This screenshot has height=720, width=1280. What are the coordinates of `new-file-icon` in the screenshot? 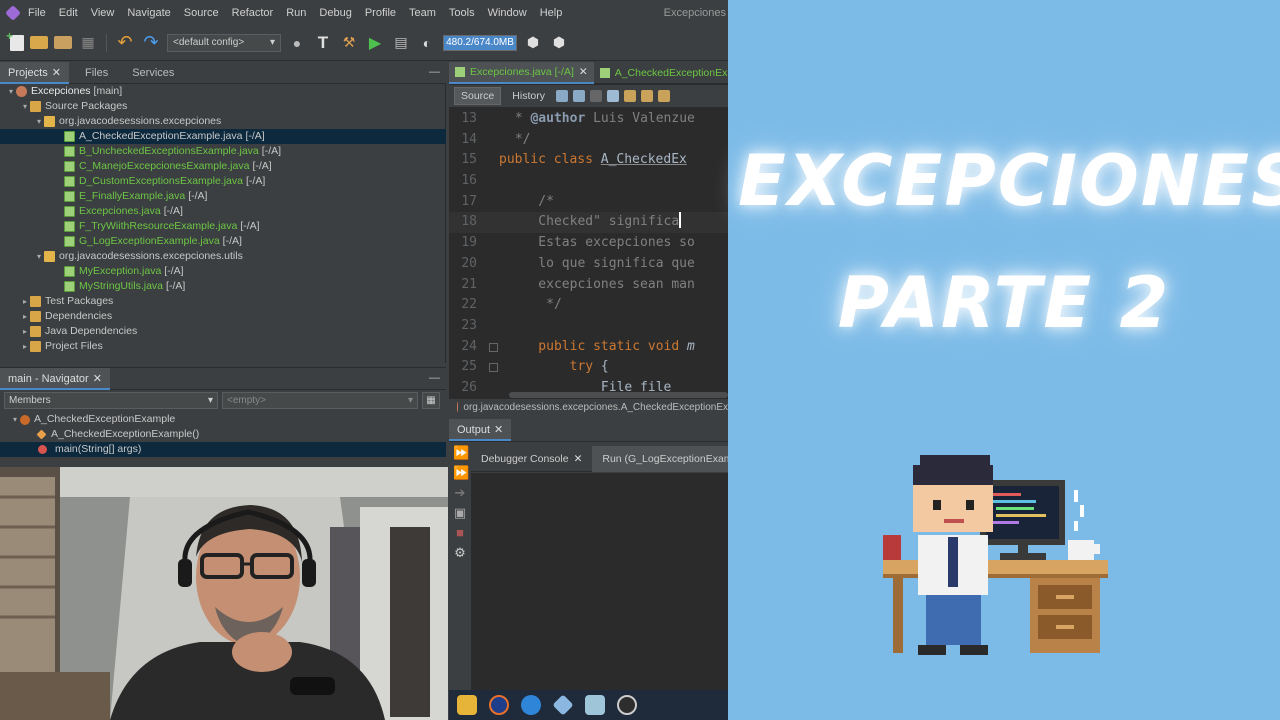 It's located at (15, 40).